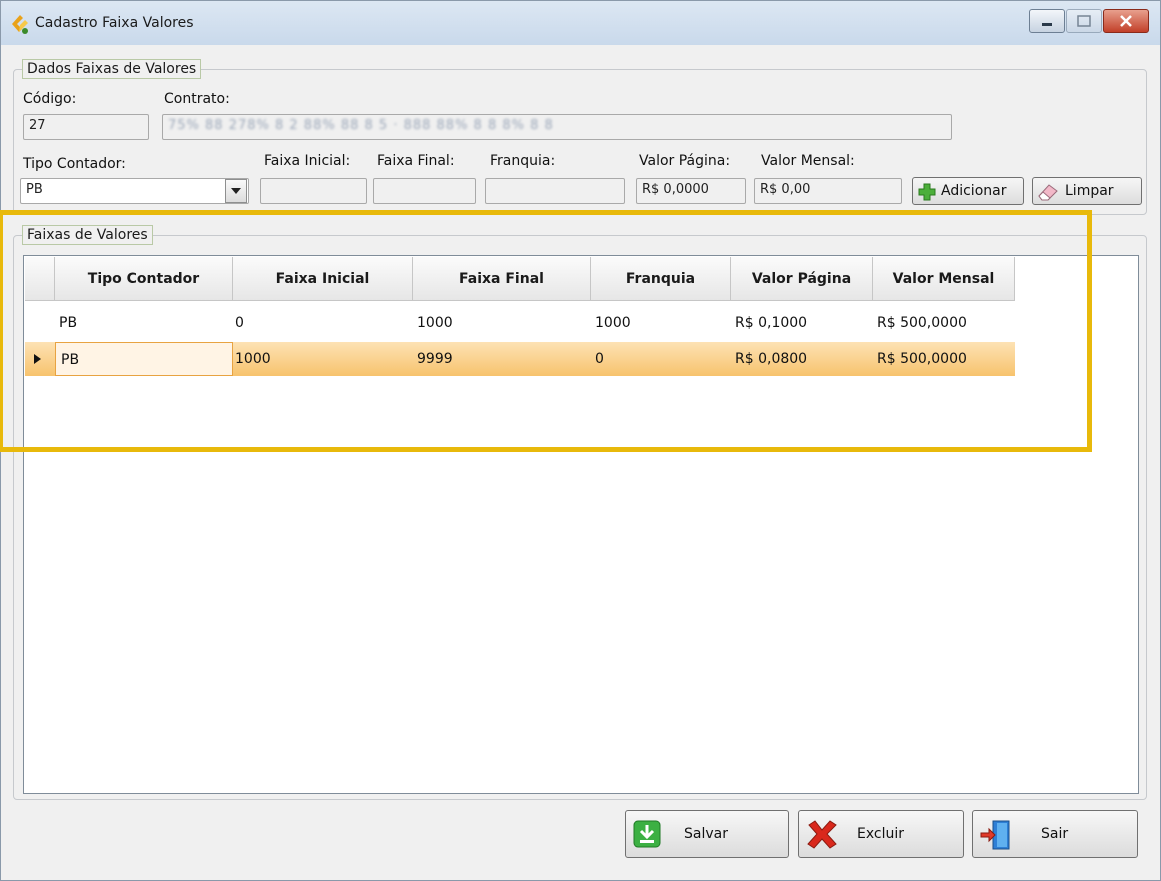 This screenshot has width=1161, height=881. I want to click on sair-button: Sair, so click(1055, 834).